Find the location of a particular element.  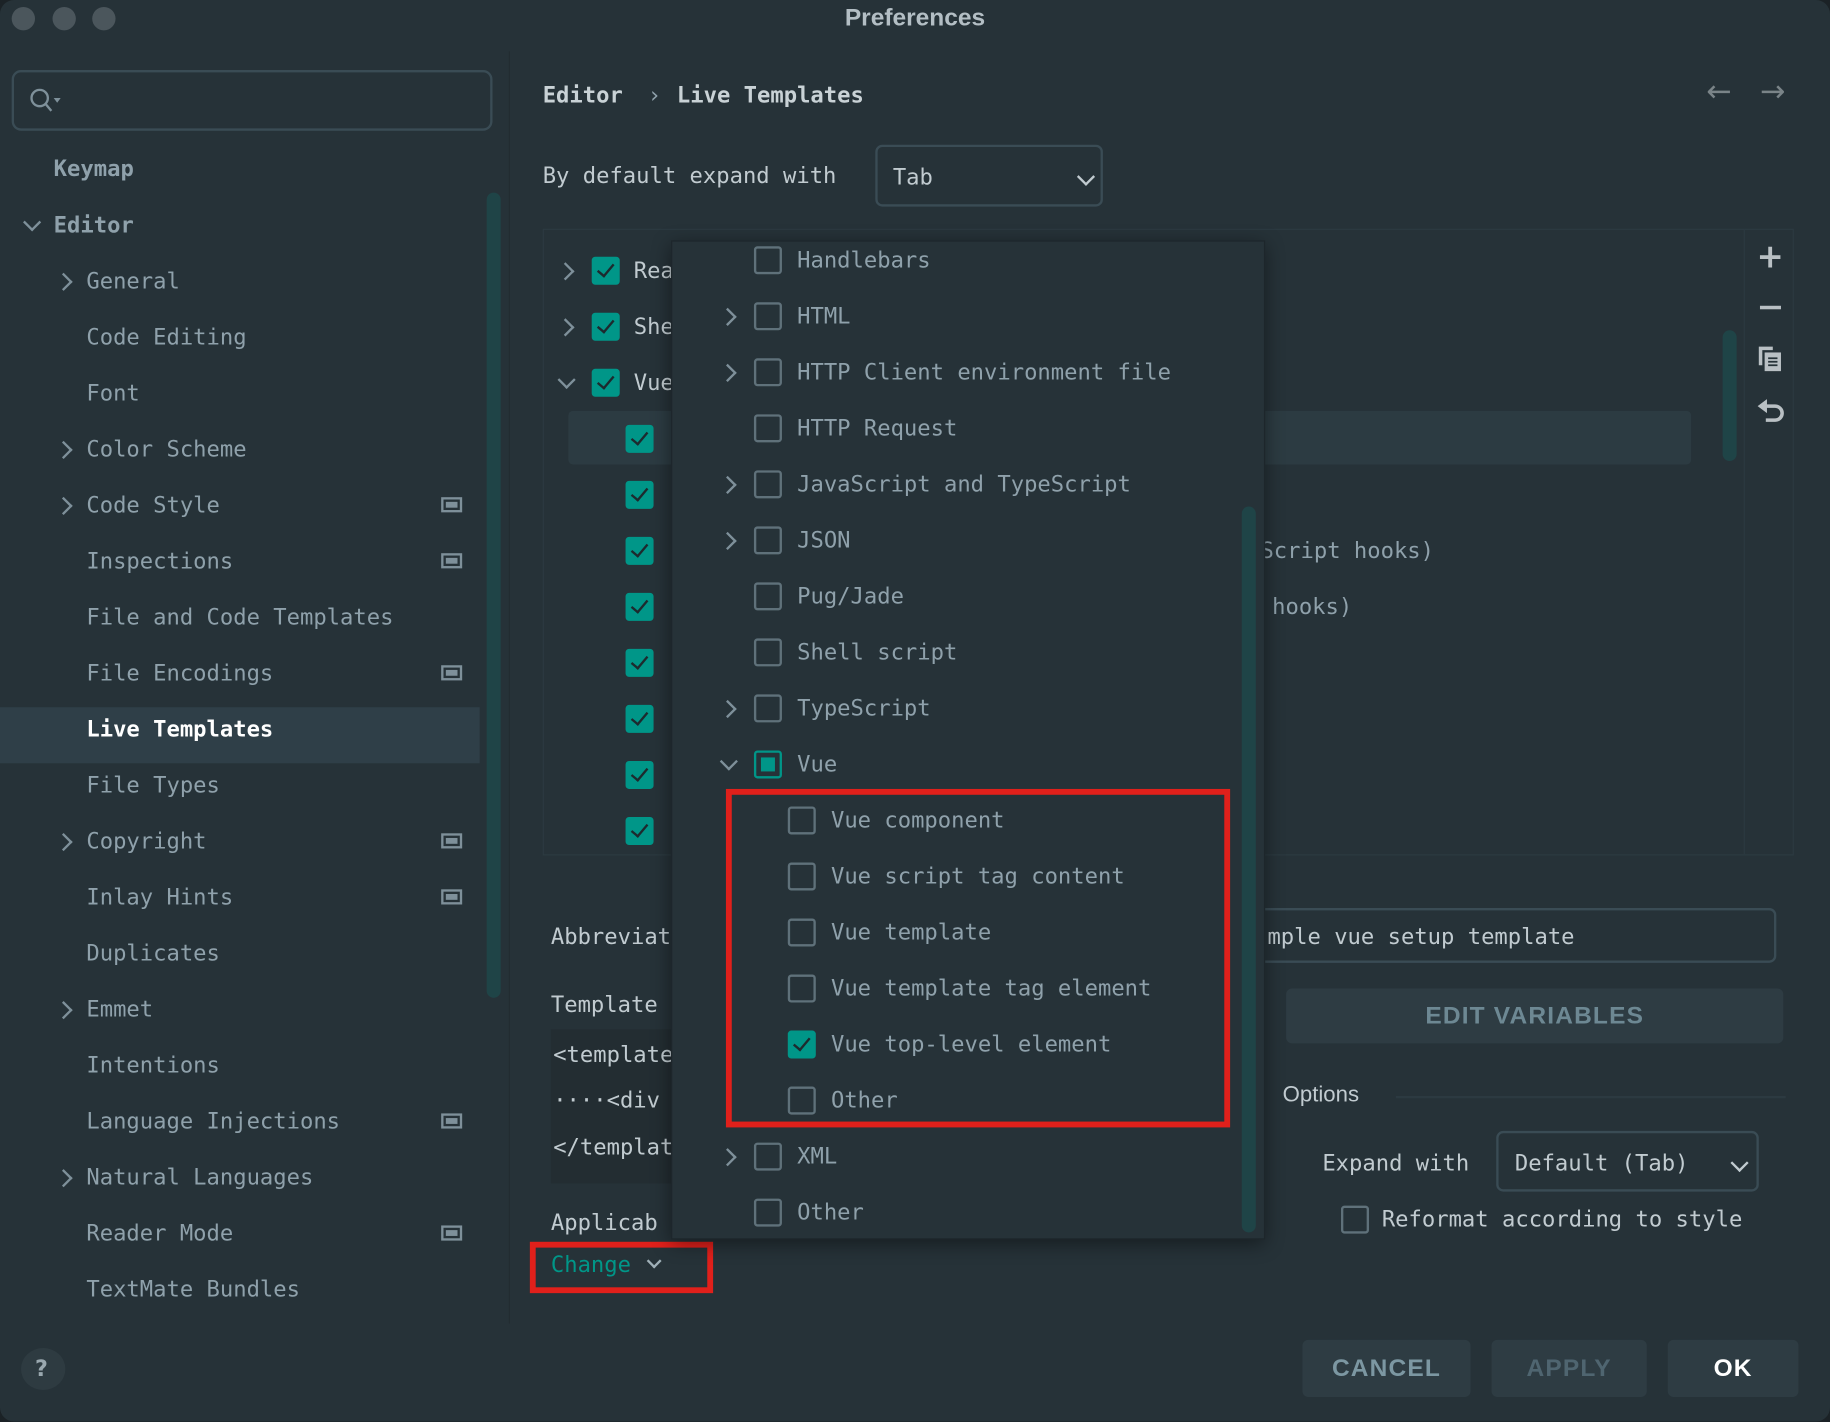

sidebar-item-inspections: Inspections is located at coordinates (240, 561).